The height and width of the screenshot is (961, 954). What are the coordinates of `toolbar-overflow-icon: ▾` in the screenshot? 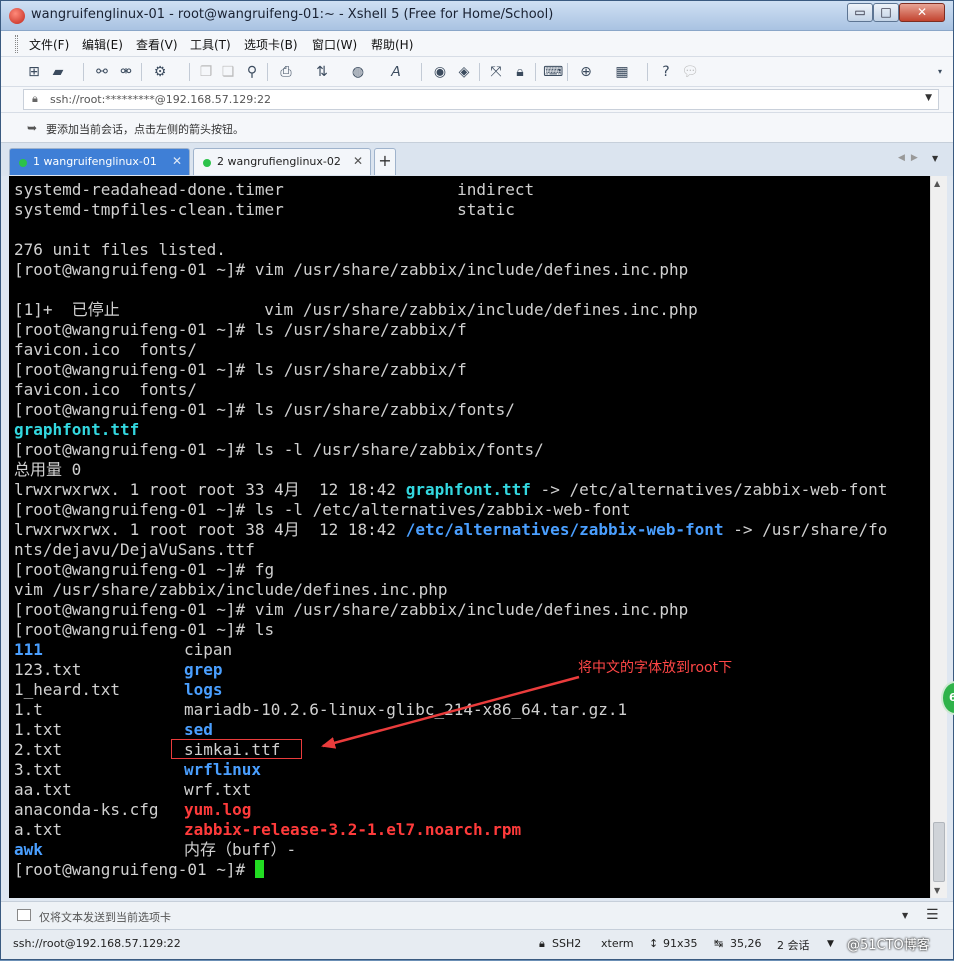 It's located at (940, 72).